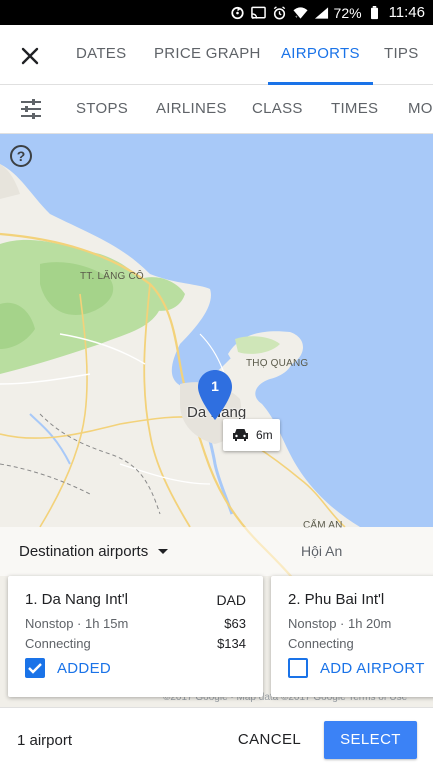  What do you see at coordinates (372, 668) in the screenshot?
I see `add-airport-label: ADD AIRPORT` at bounding box center [372, 668].